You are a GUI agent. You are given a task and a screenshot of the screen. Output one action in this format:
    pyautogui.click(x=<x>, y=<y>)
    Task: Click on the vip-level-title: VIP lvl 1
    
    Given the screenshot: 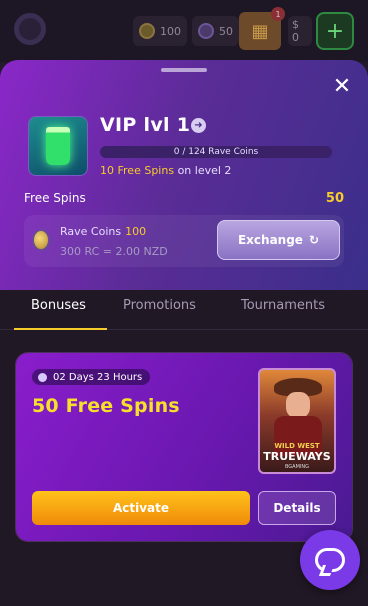 What is the action you would take?
    pyautogui.click(x=145, y=125)
    